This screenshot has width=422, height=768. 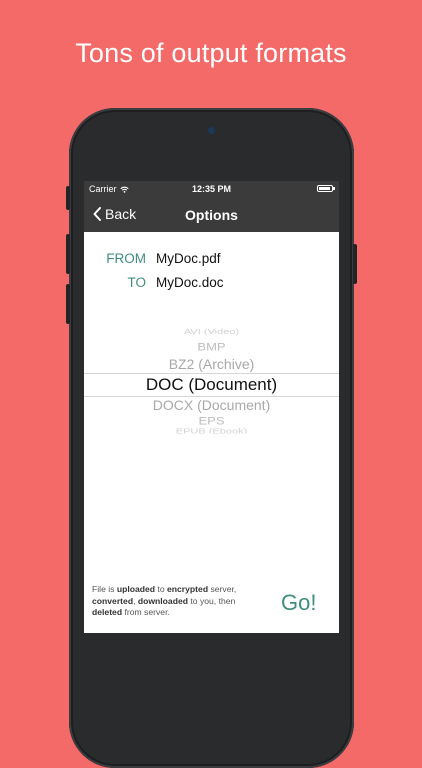 I want to click on picker-item-bz2: BZ2 (Archive), so click(x=211, y=364).